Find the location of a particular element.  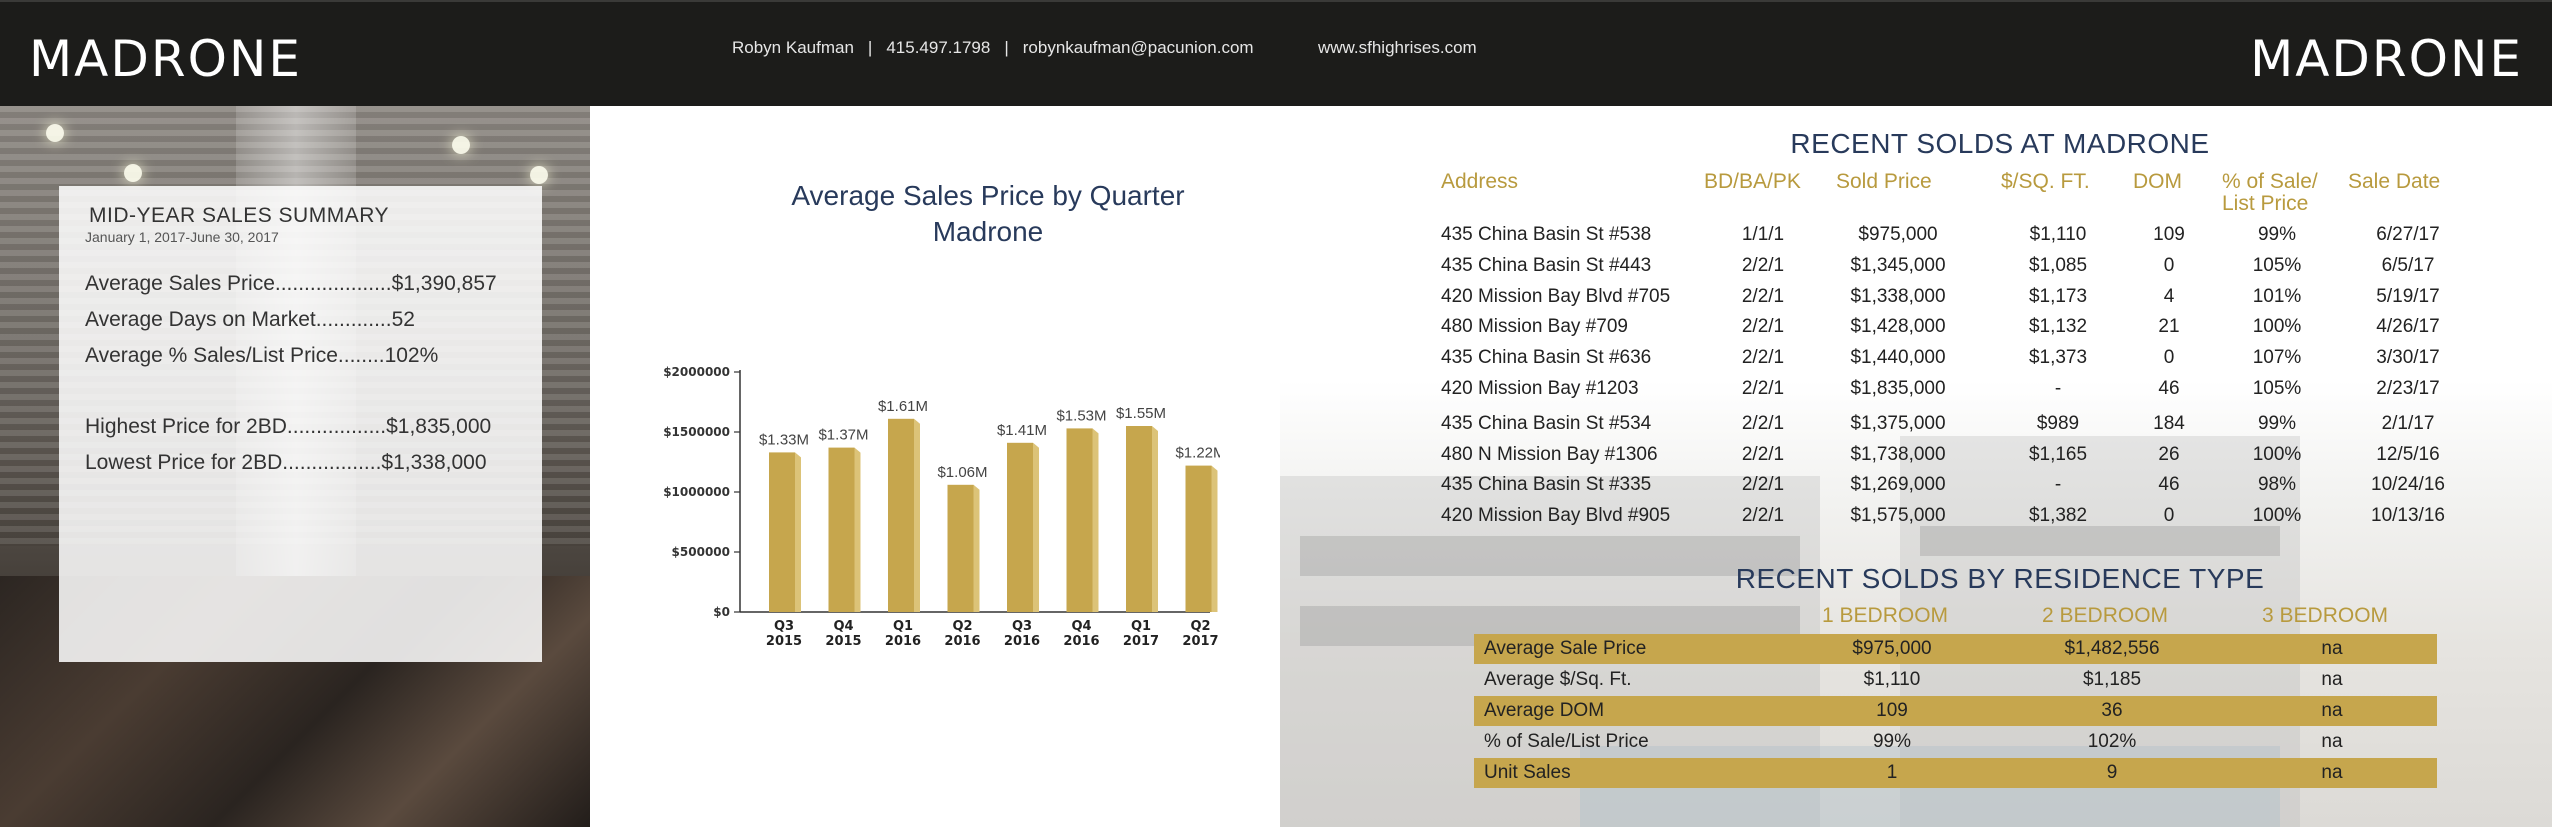

bar-data-label: $1.22M is located at coordinates (1197, 453).